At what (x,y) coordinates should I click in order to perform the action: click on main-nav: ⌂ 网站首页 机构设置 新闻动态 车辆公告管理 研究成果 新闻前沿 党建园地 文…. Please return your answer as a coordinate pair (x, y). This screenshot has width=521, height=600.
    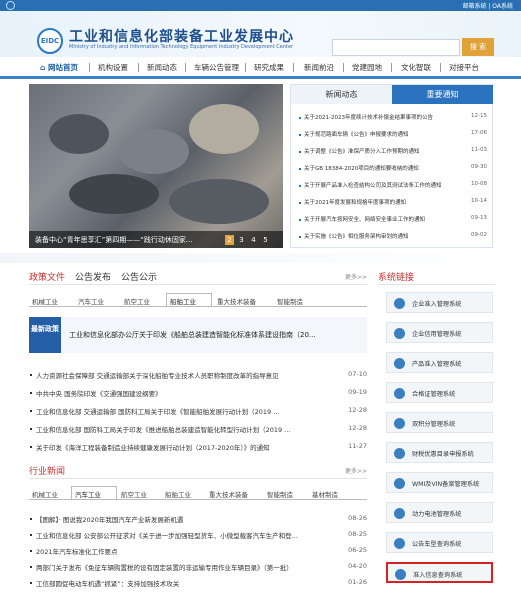
    Looking at the image, I should click on (260, 68).